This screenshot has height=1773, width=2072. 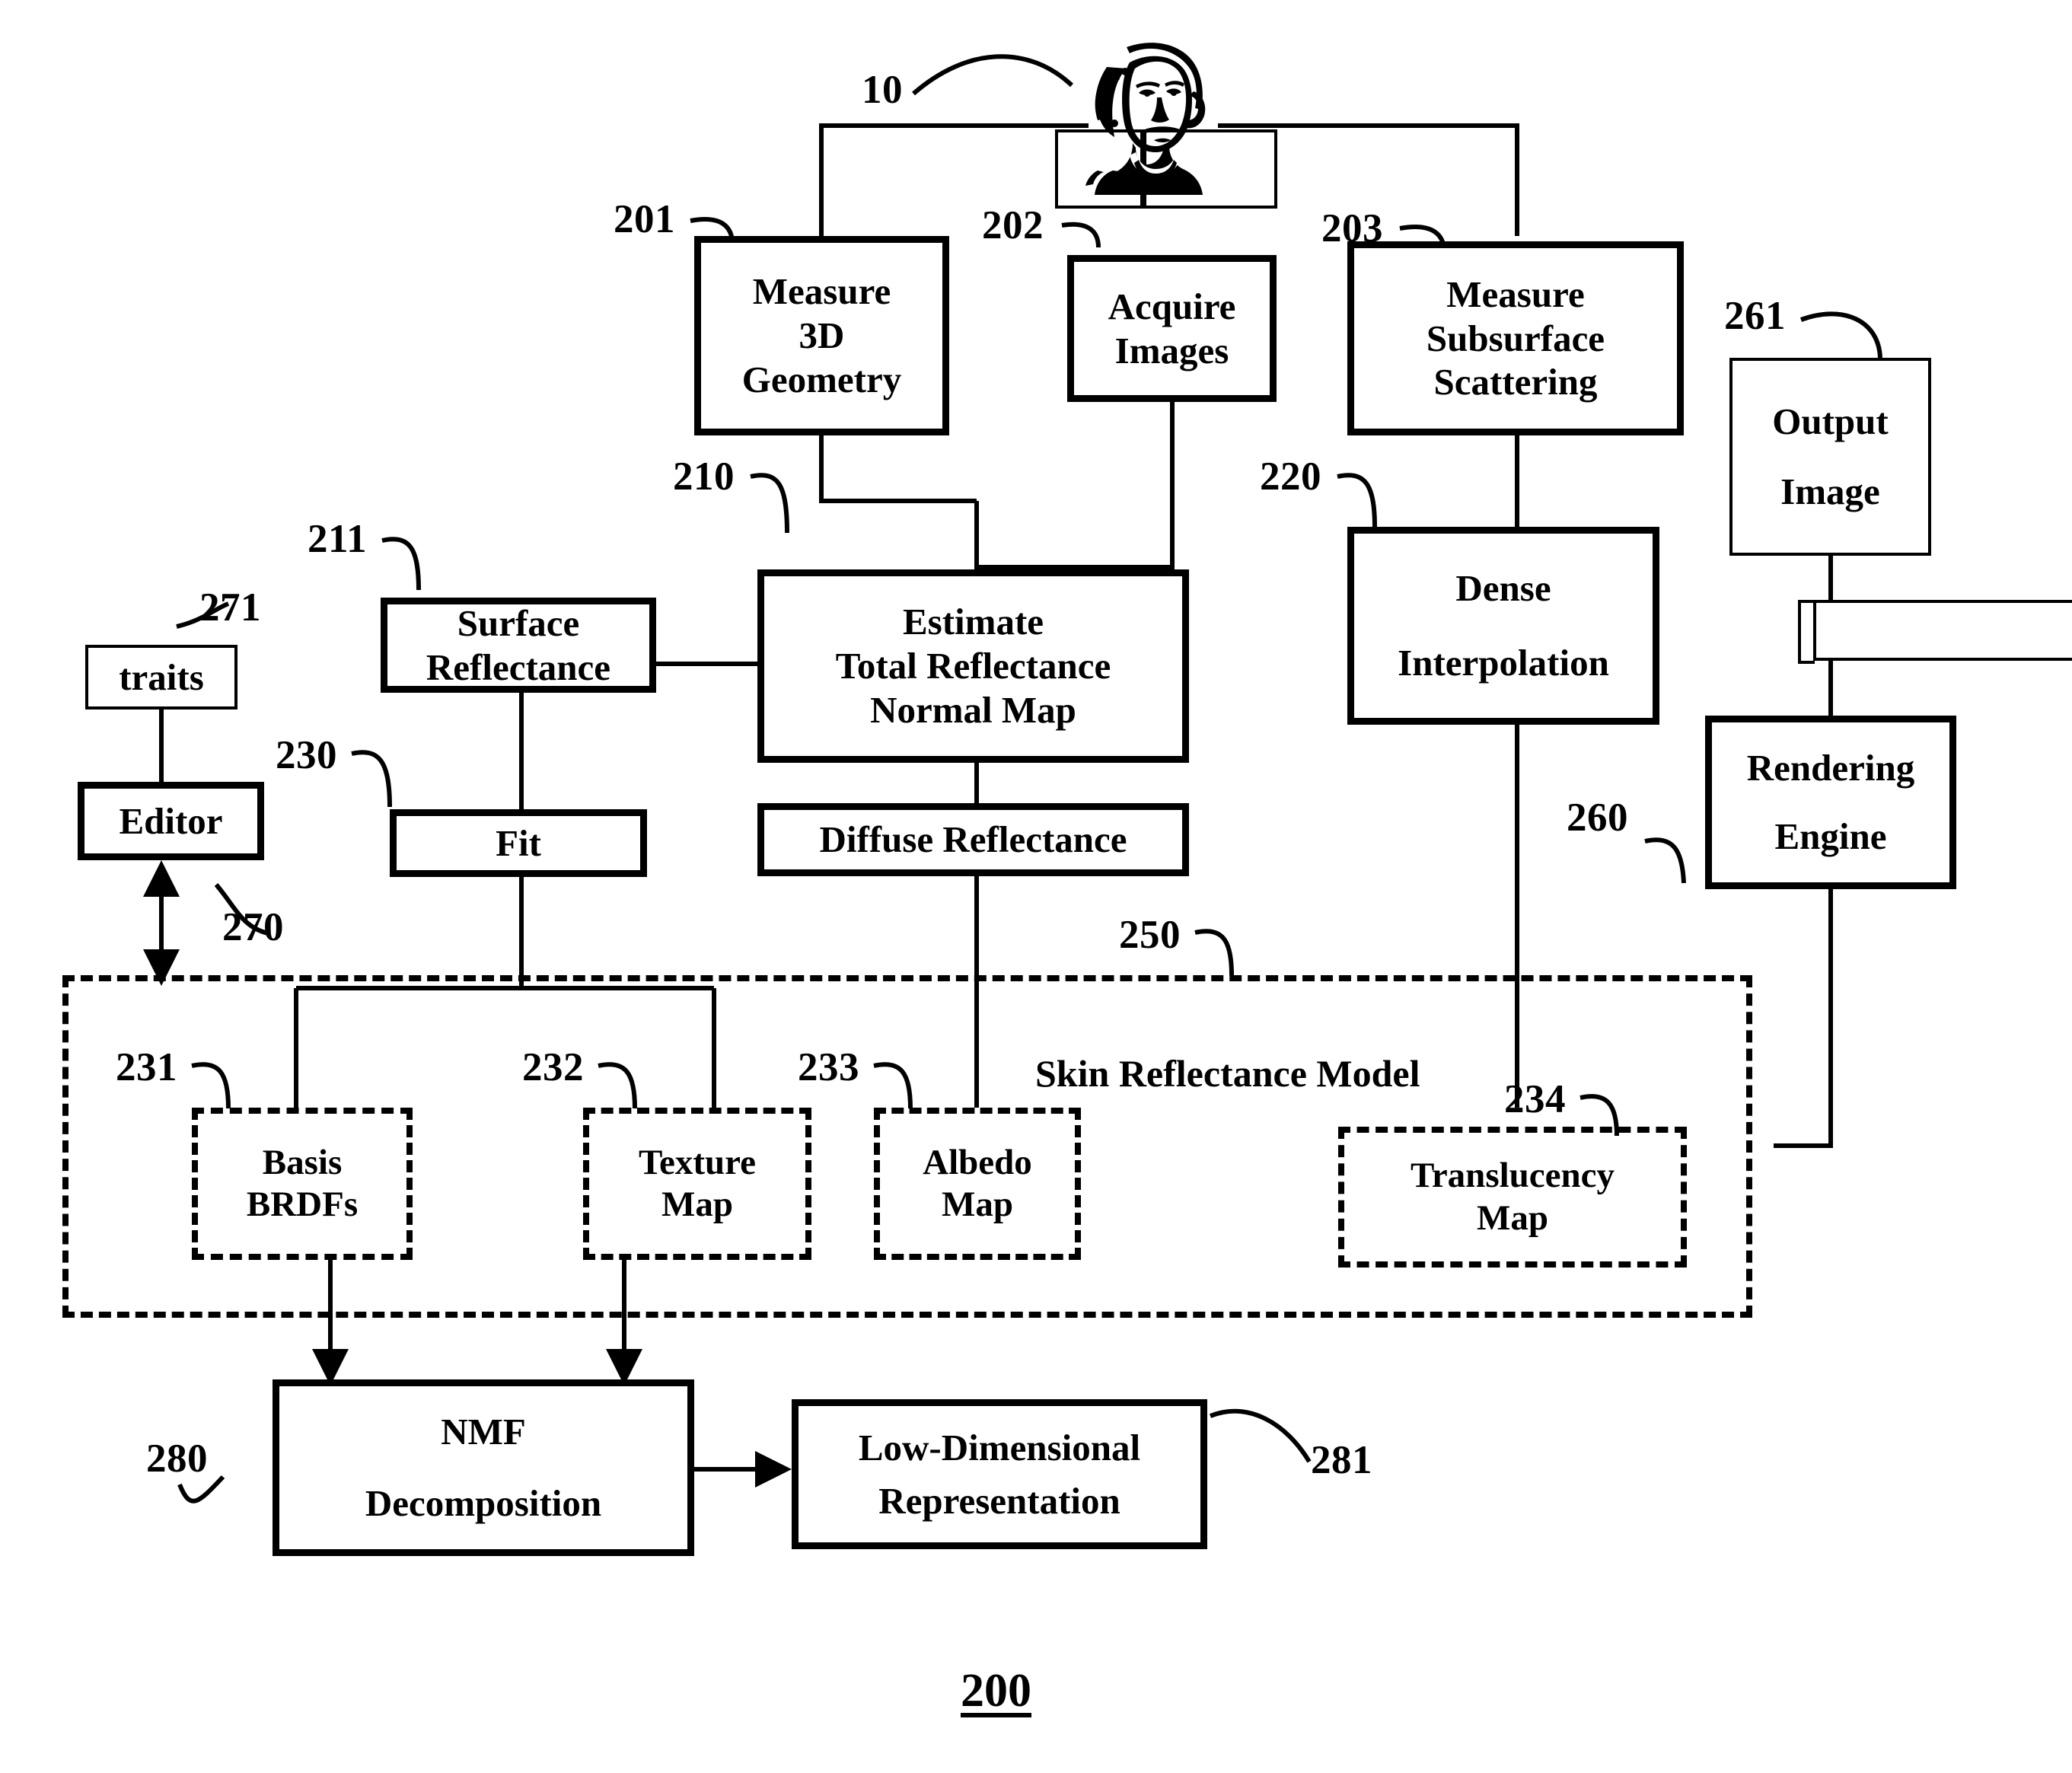 I want to click on node-label-line1: Estimate, so click(x=973, y=622).